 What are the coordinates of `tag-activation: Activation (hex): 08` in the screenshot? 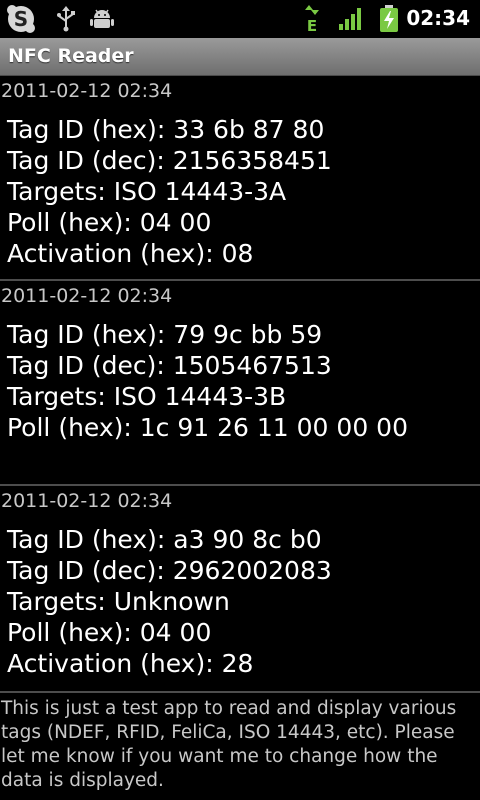 It's located at (130, 253).